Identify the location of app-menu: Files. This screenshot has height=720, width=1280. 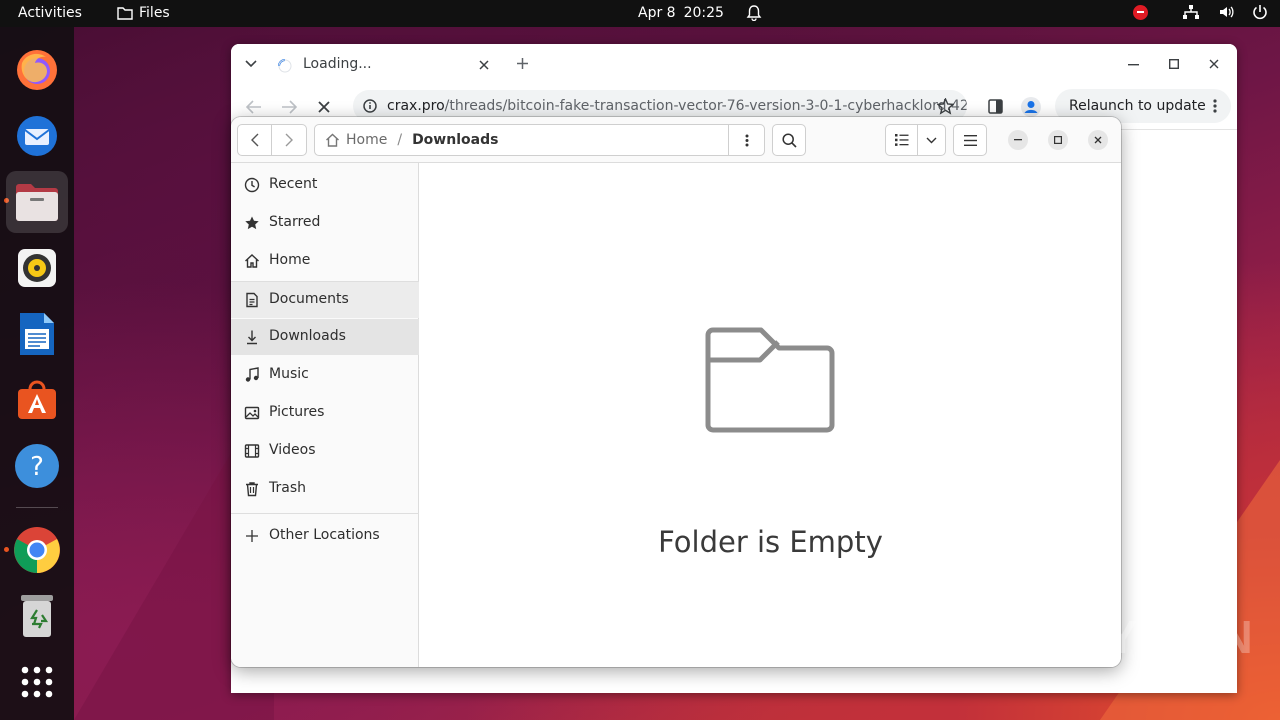
(143, 13).